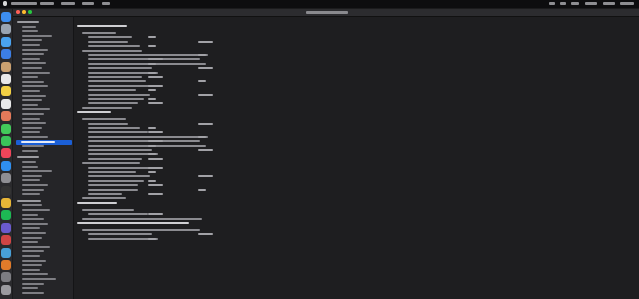  What do you see at coordinates (6, 91) in the screenshot?
I see `notes-icon` at bounding box center [6, 91].